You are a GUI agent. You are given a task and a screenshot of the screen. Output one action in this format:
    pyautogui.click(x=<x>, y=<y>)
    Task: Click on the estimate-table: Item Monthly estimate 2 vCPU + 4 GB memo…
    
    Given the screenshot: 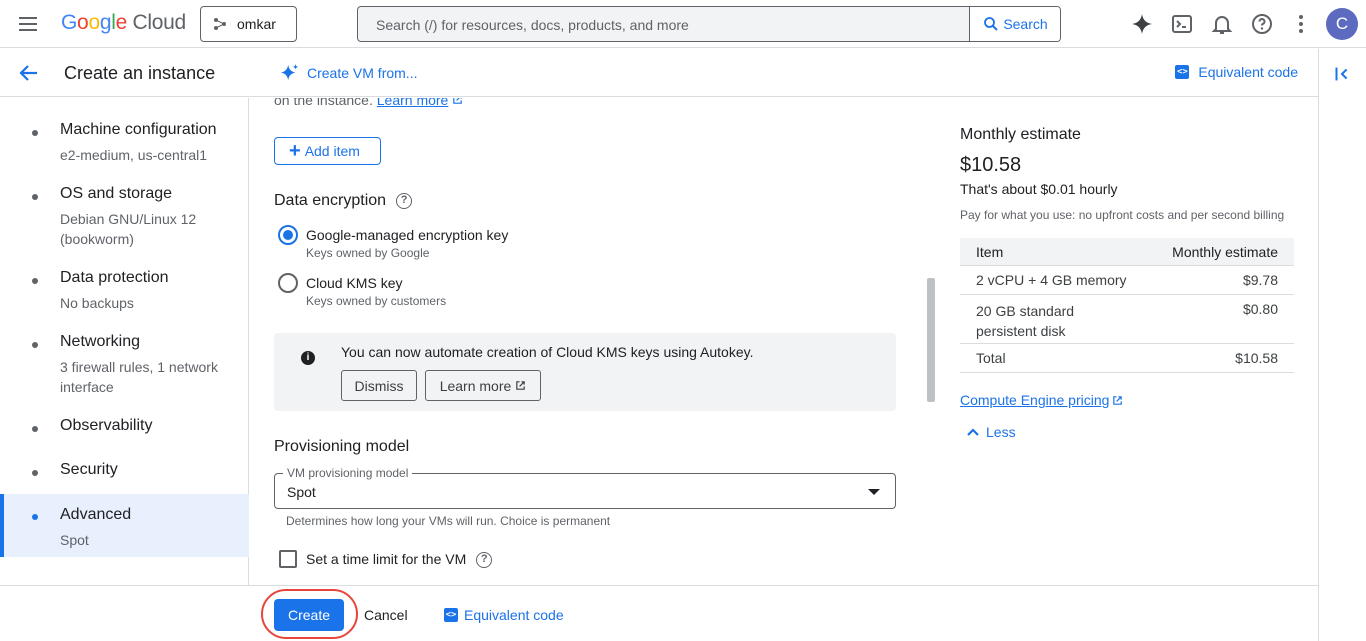 What is the action you would take?
    pyautogui.click(x=1127, y=305)
    